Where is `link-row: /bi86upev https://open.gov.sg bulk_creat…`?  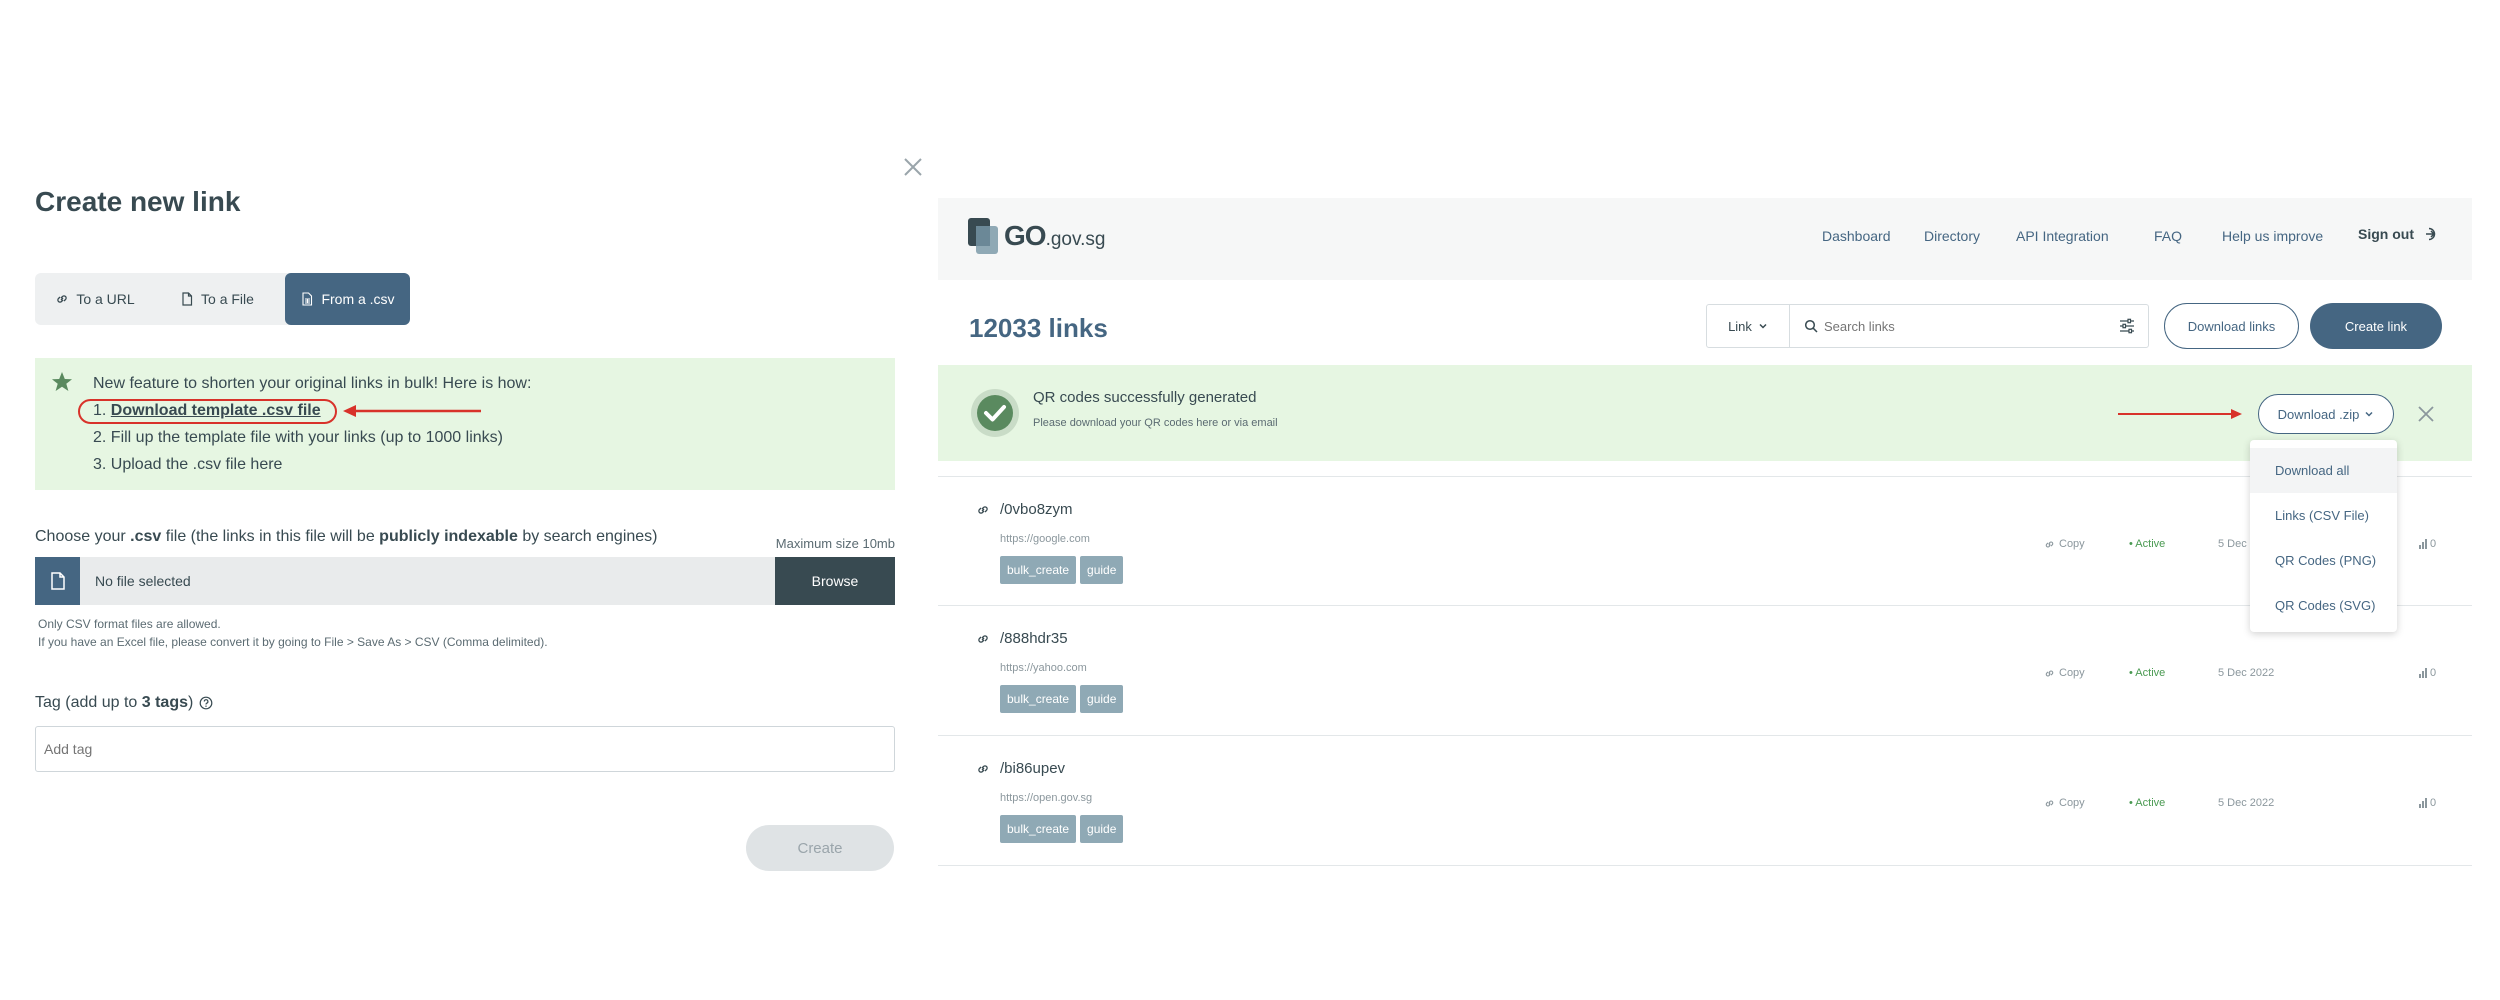
link-row: /bi86upev https://open.gov.sg bulk_creat… is located at coordinates (1705, 801).